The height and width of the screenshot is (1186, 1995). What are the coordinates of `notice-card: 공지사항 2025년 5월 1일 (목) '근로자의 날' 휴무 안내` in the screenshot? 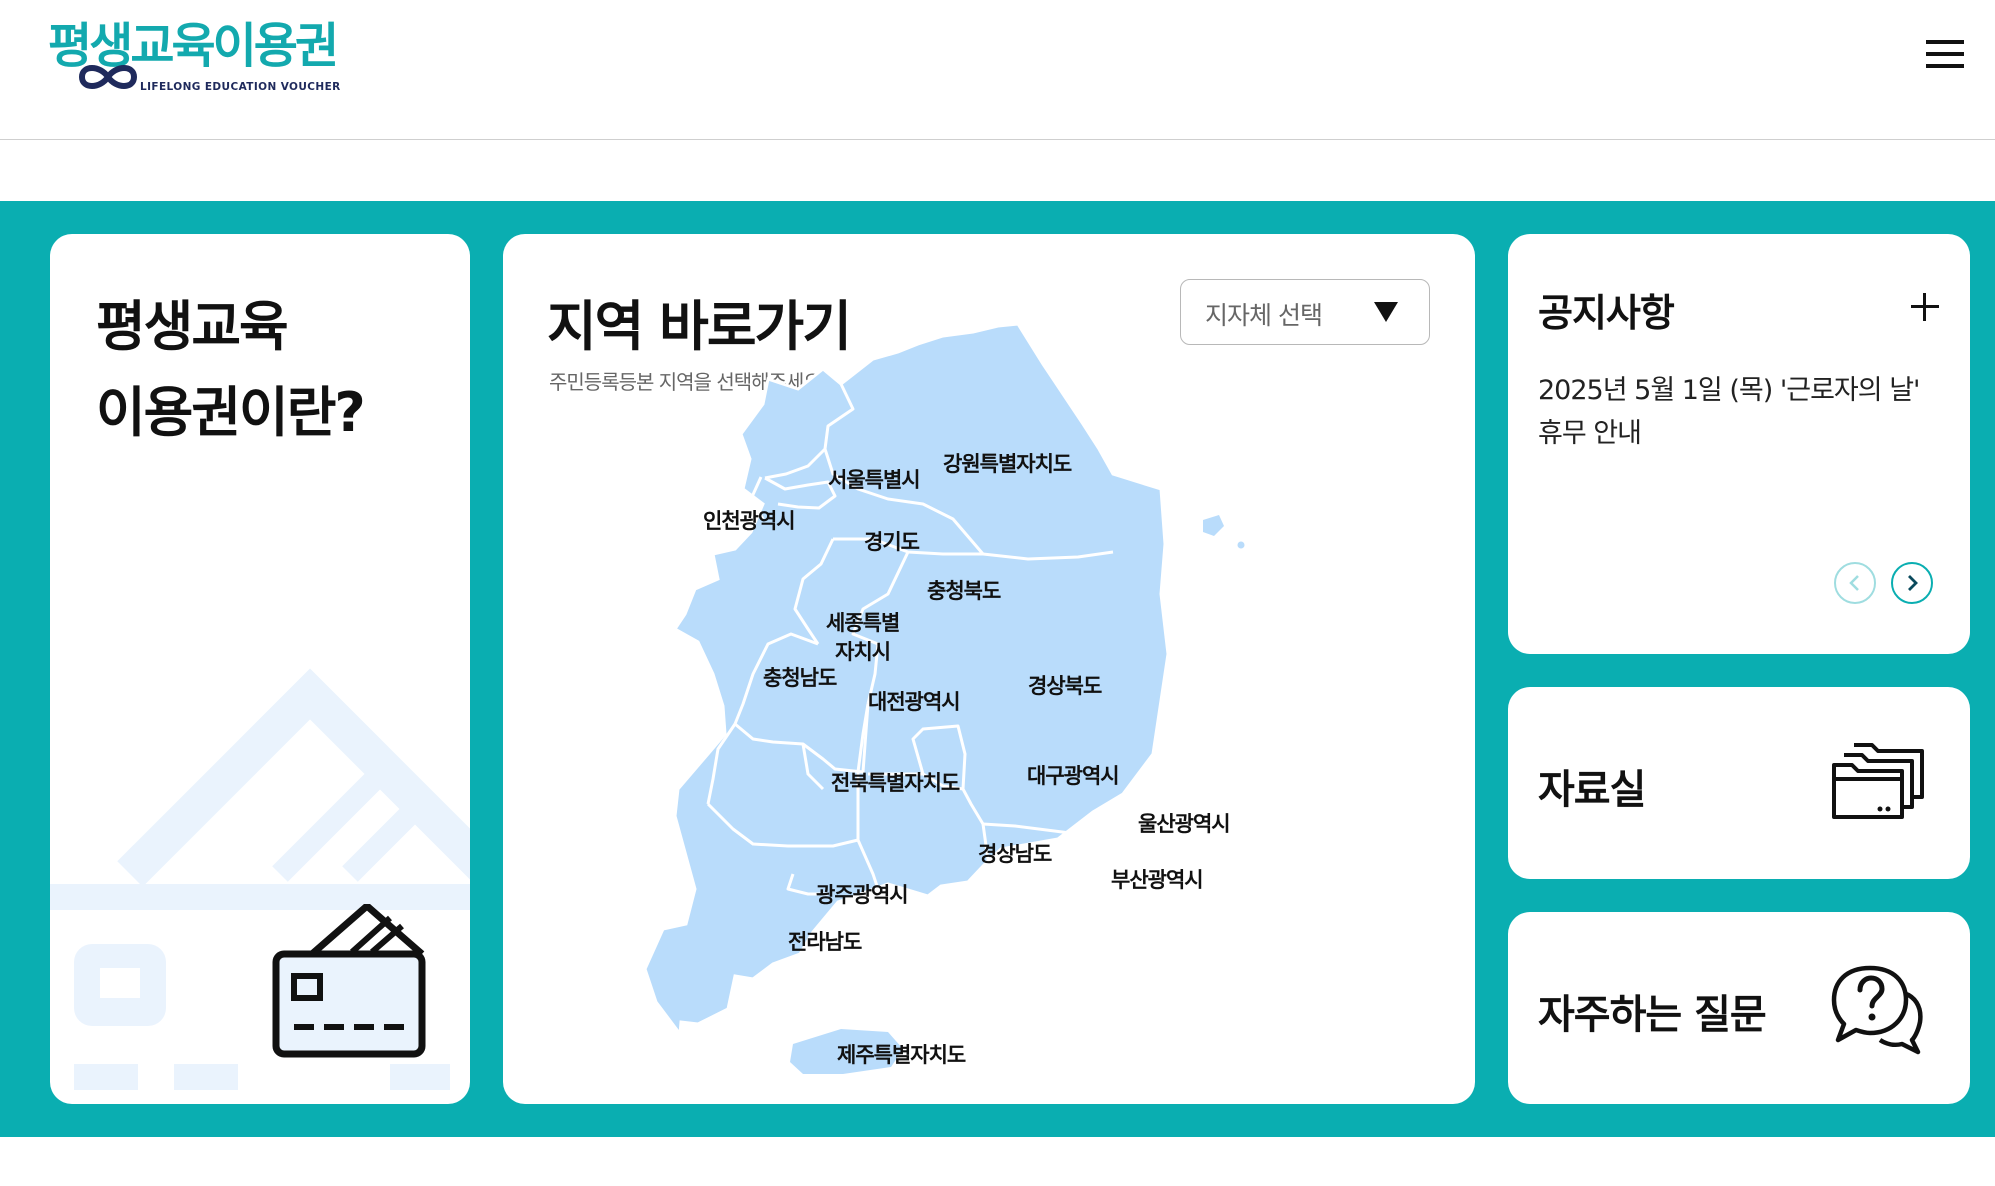 It's located at (1739, 444).